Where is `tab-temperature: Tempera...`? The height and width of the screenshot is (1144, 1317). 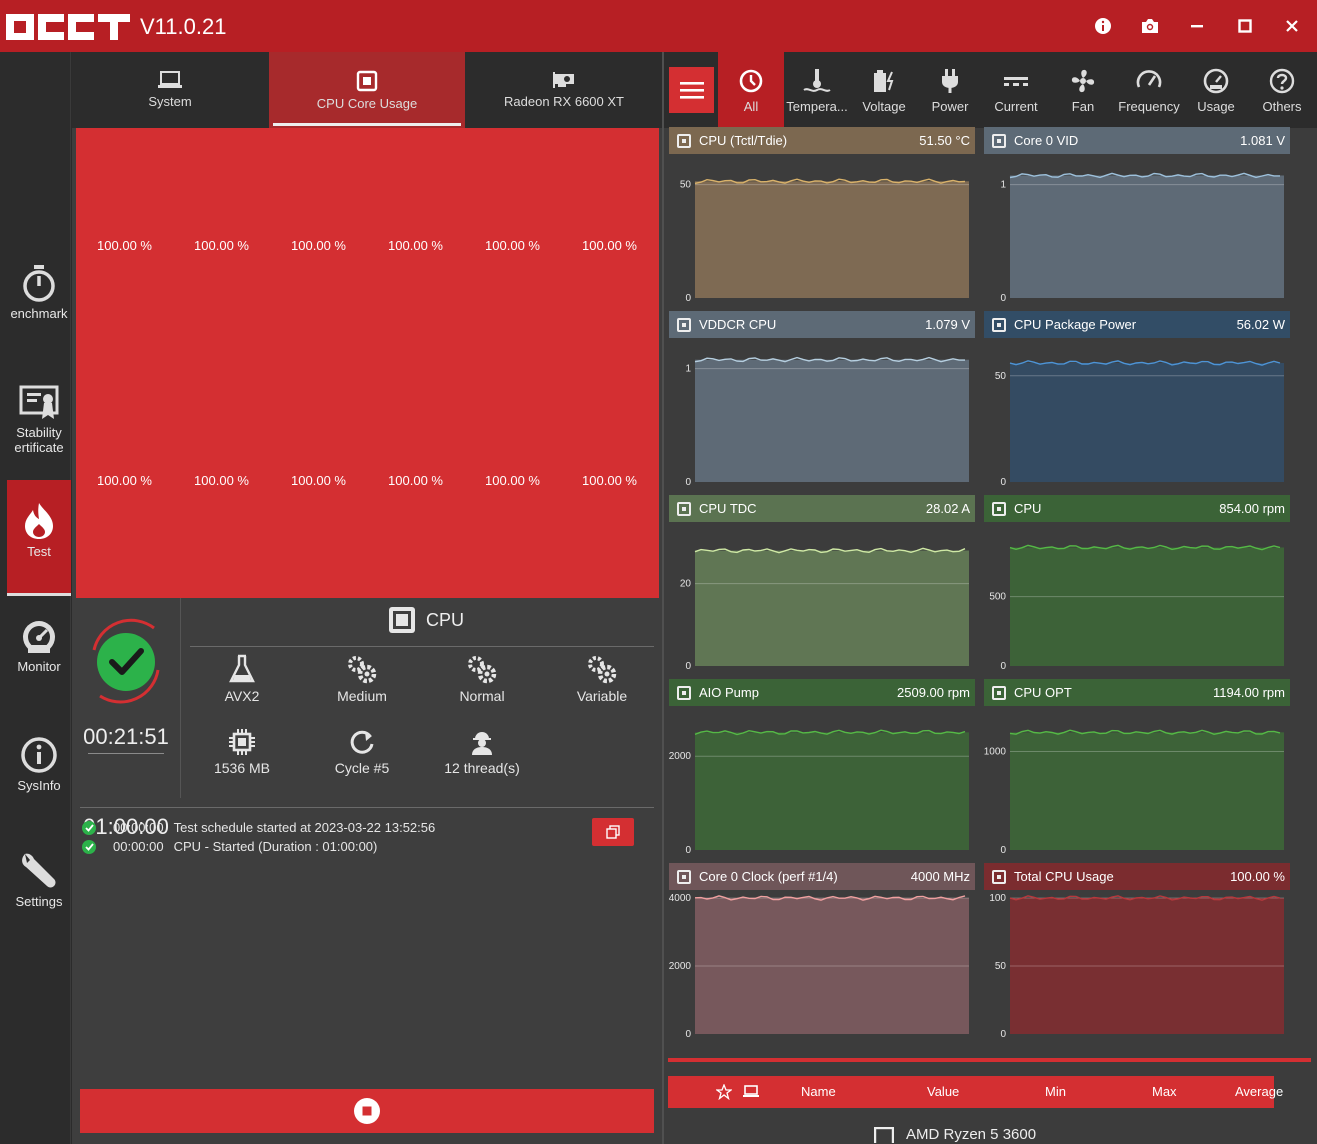 tab-temperature: Tempera... is located at coordinates (817, 90).